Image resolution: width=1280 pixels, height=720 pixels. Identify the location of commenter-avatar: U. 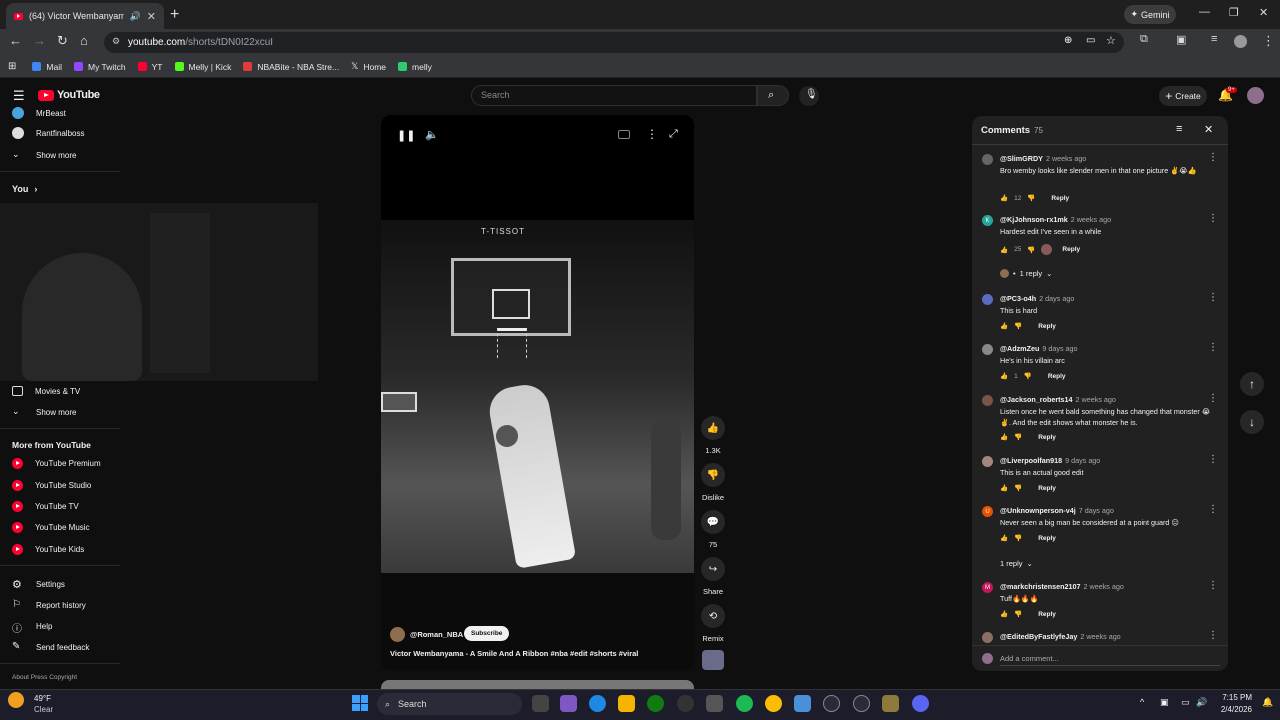
(987, 511).